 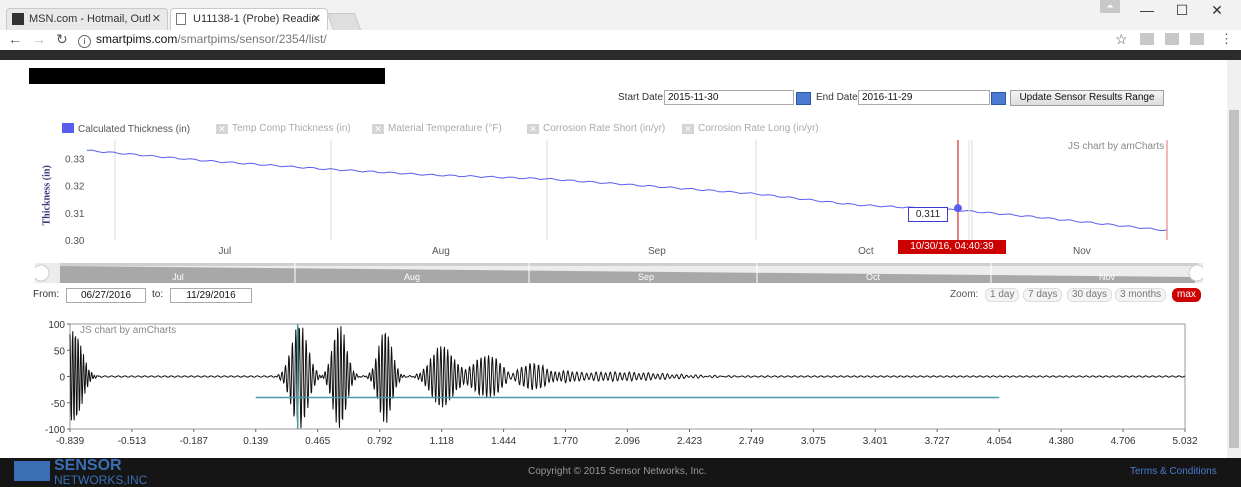 I want to click on x-tick-label: -0.513, so click(x=132, y=441).